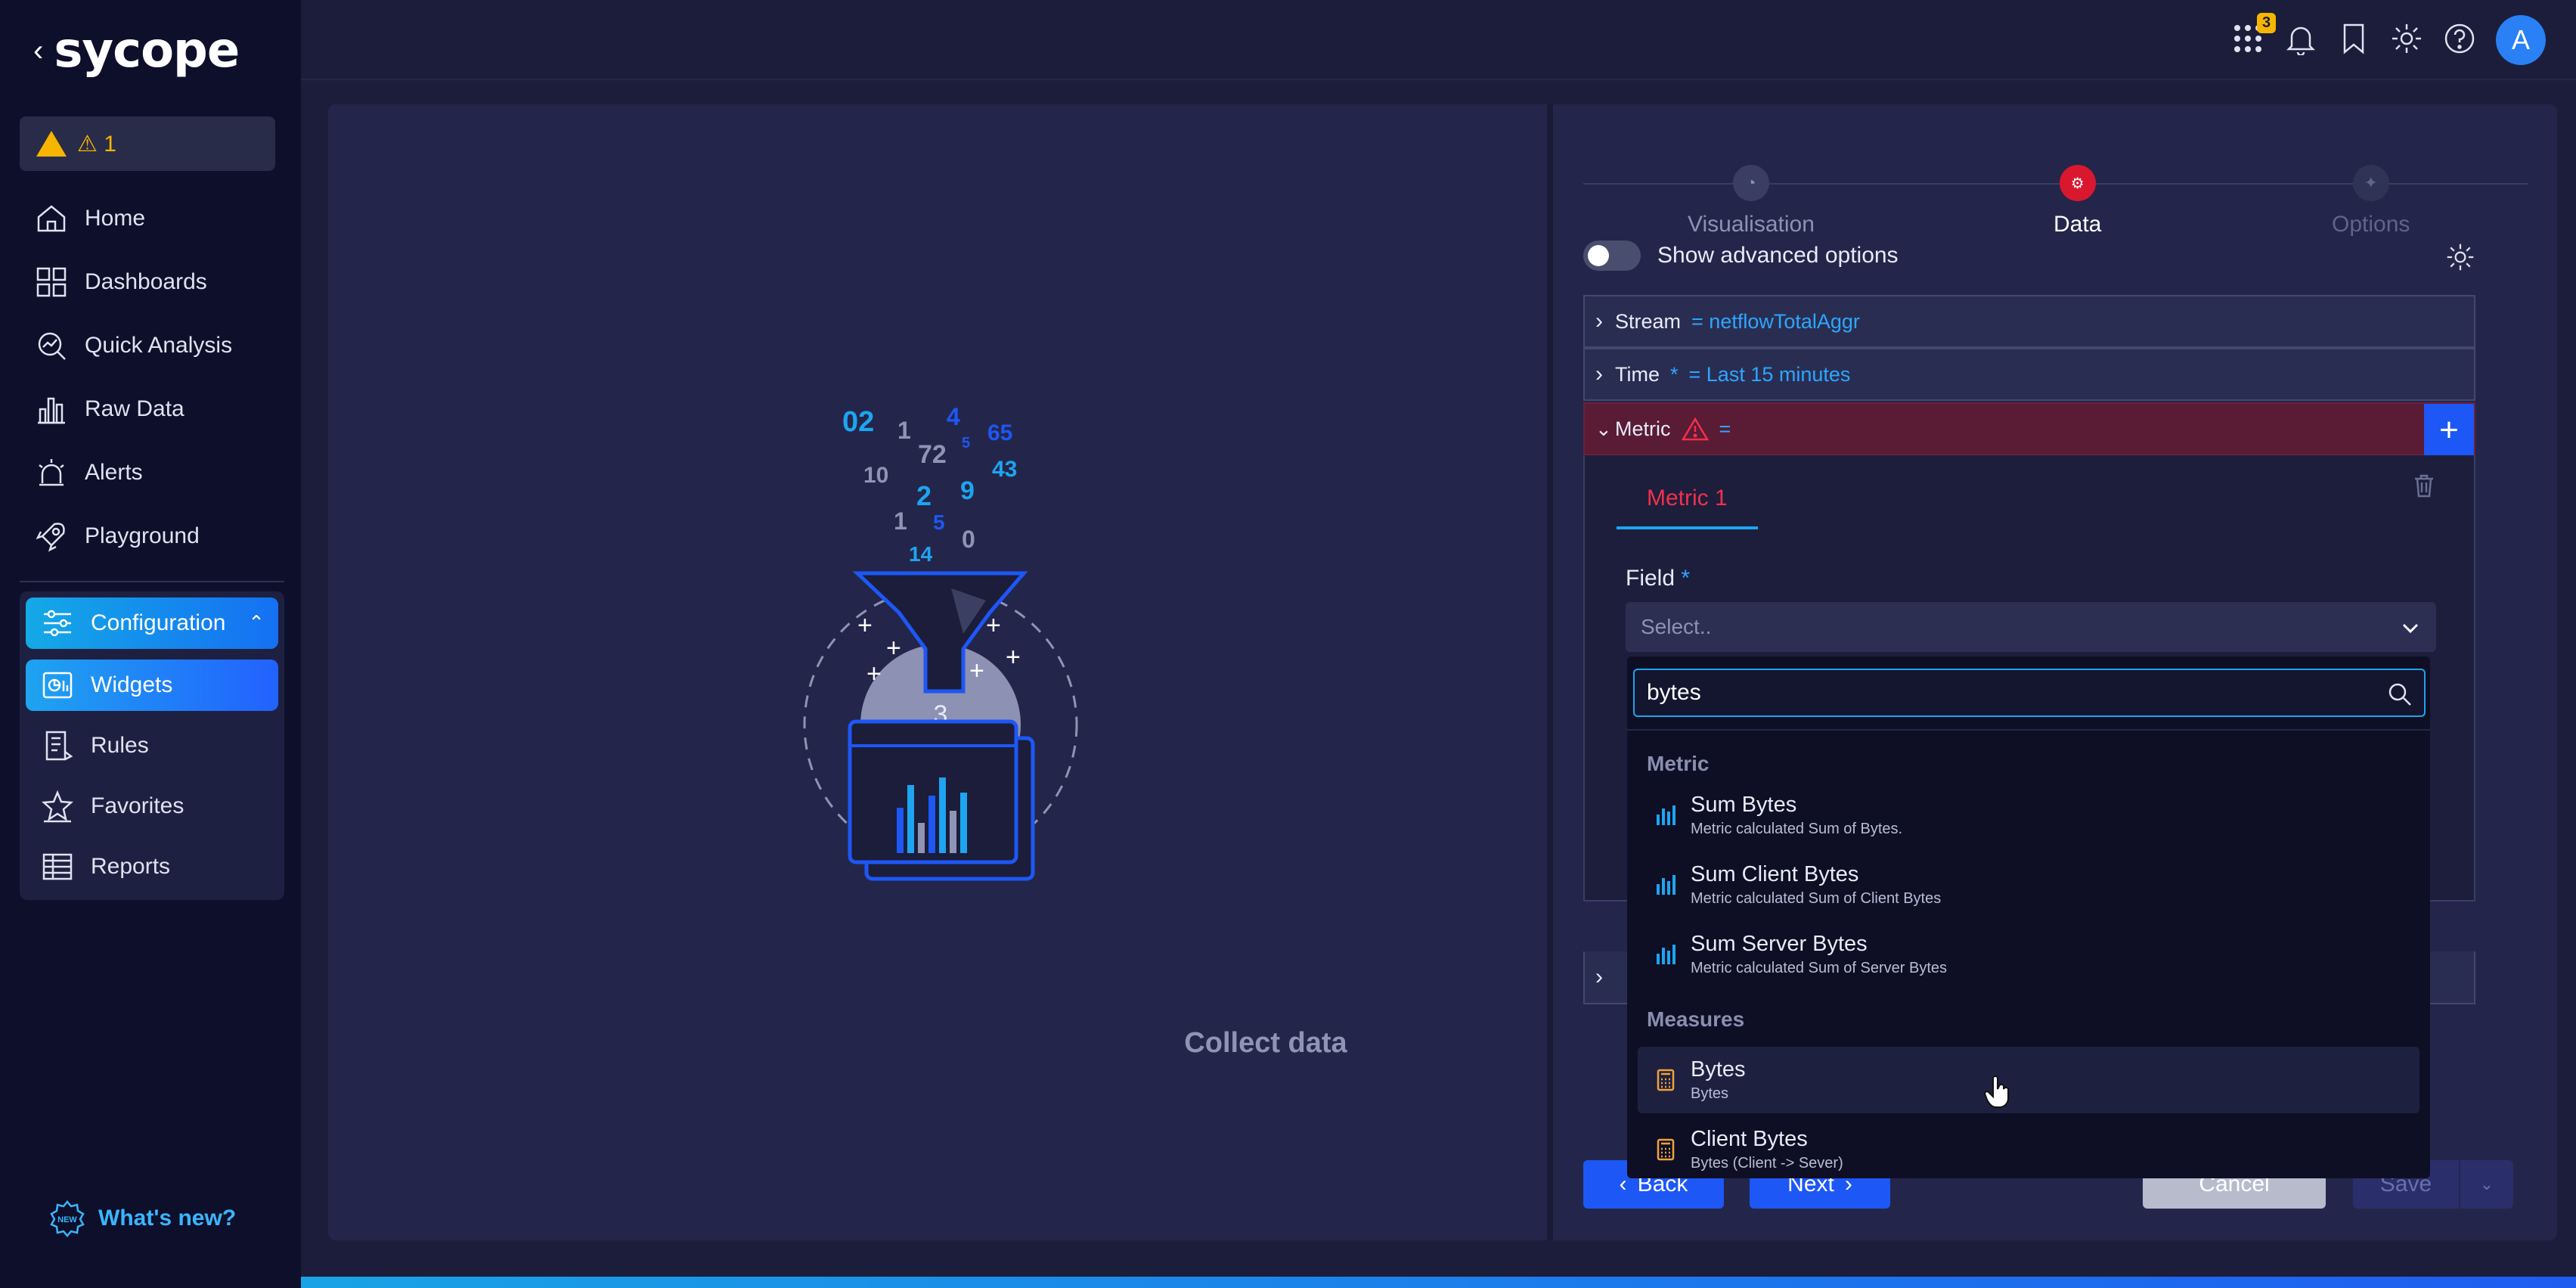 Image resolution: width=2576 pixels, height=1288 pixels. I want to click on sidebar-item-configuration: Configuration ⌃, so click(152, 623).